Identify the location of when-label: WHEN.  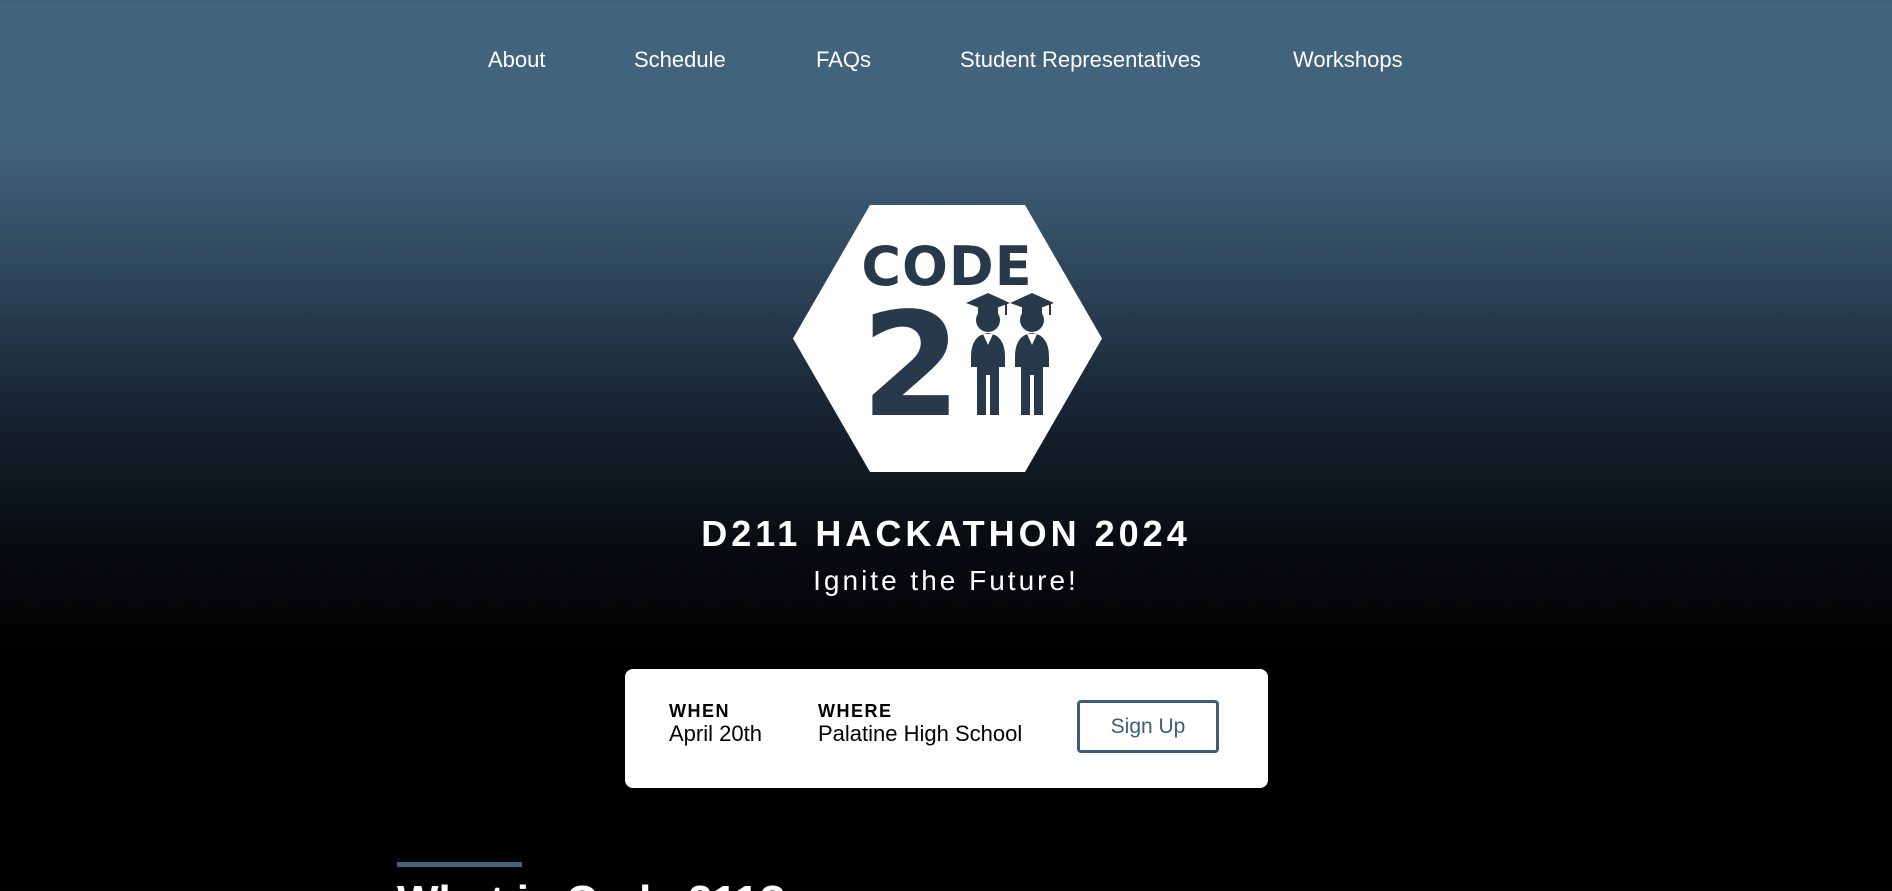
(699, 711).